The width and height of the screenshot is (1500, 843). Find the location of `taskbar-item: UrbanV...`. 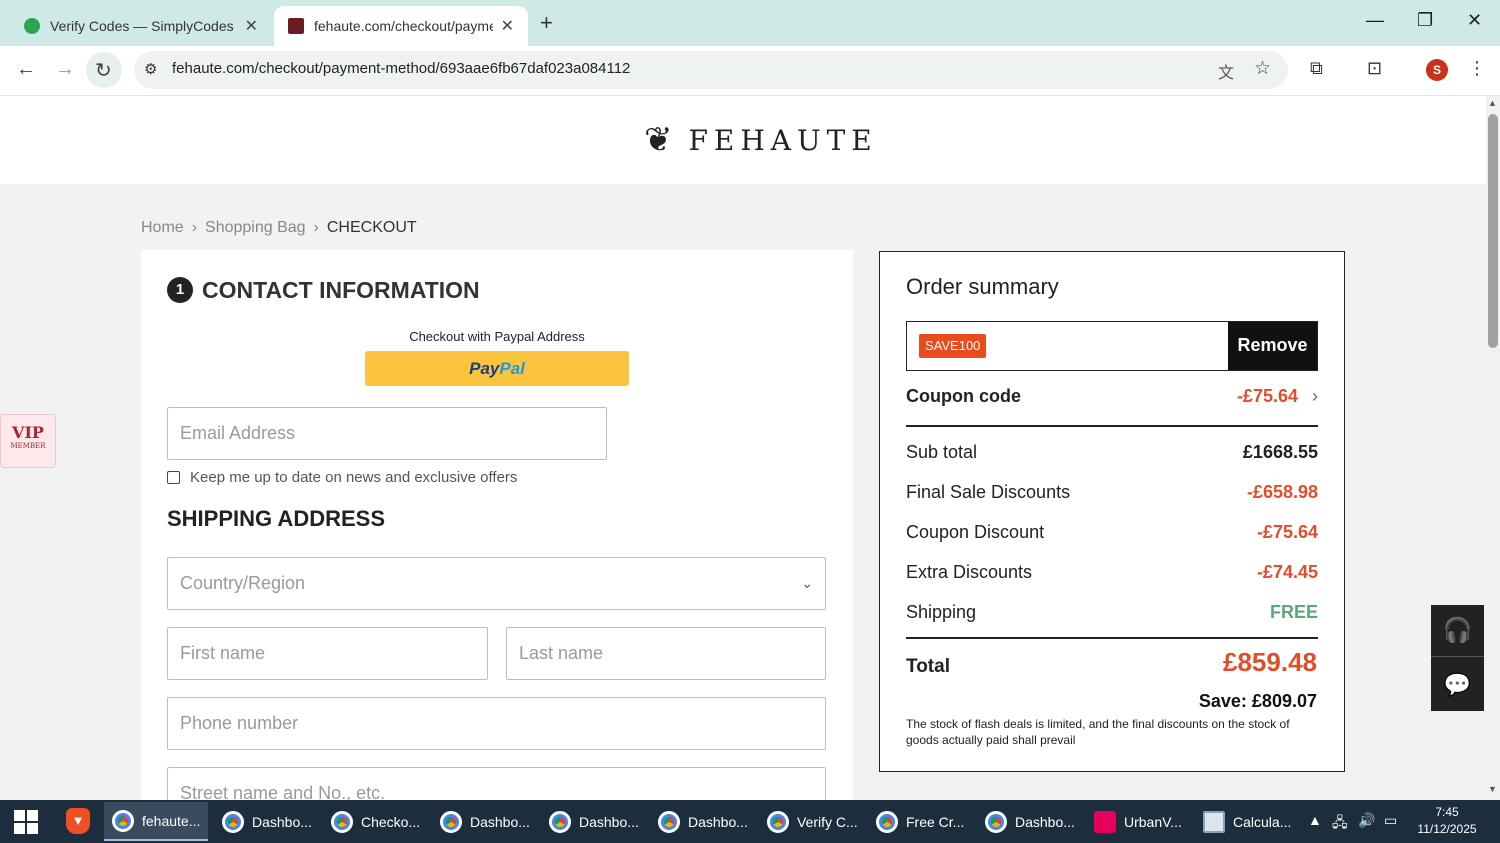

taskbar-item: UrbanV... is located at coordinates (1138, 821).